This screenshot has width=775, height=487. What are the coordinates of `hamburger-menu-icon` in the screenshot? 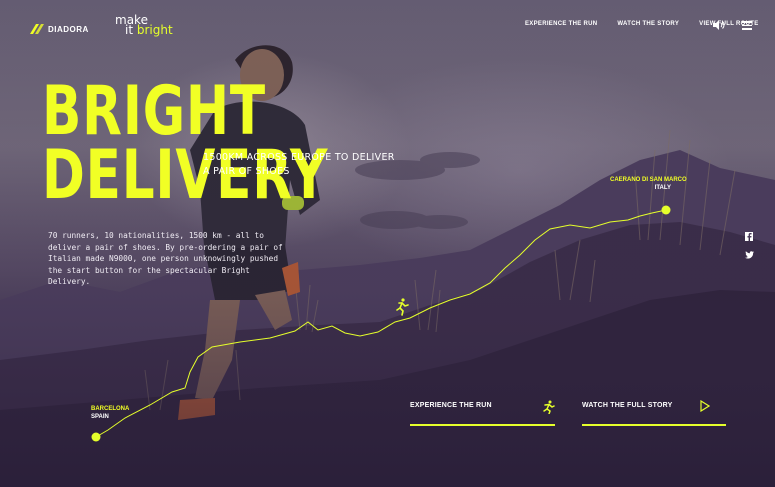 It's located at (747, 25).